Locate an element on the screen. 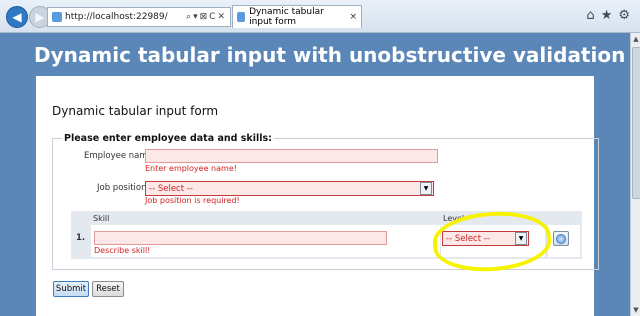  chevron-down-icon: ▼ is located at coordinates (426, 188).